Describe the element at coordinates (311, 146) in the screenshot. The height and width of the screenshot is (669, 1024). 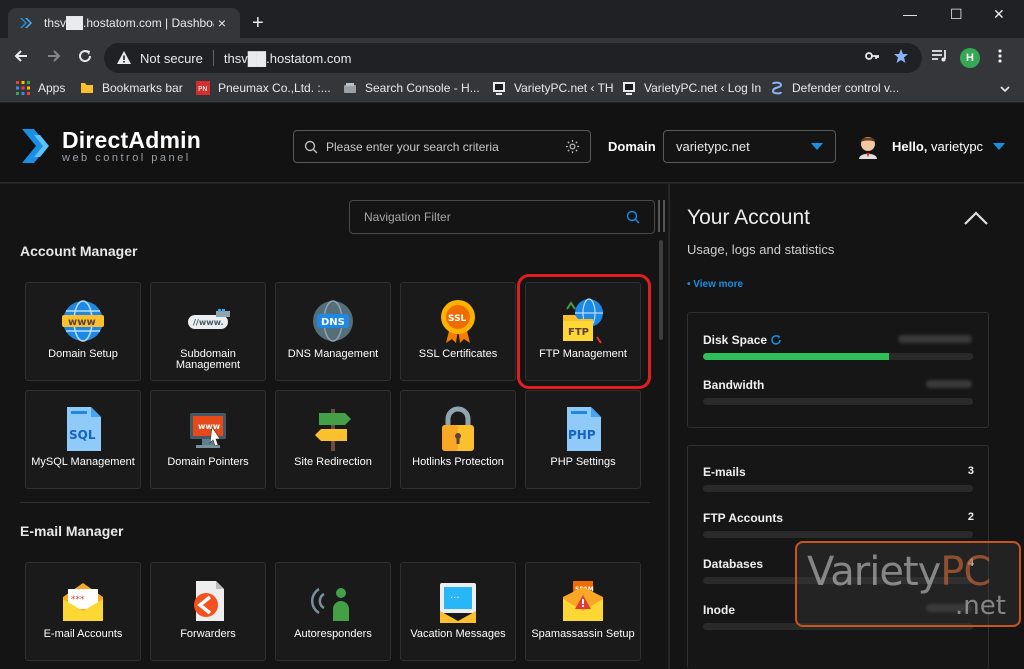
I see `search-icon` at that location.